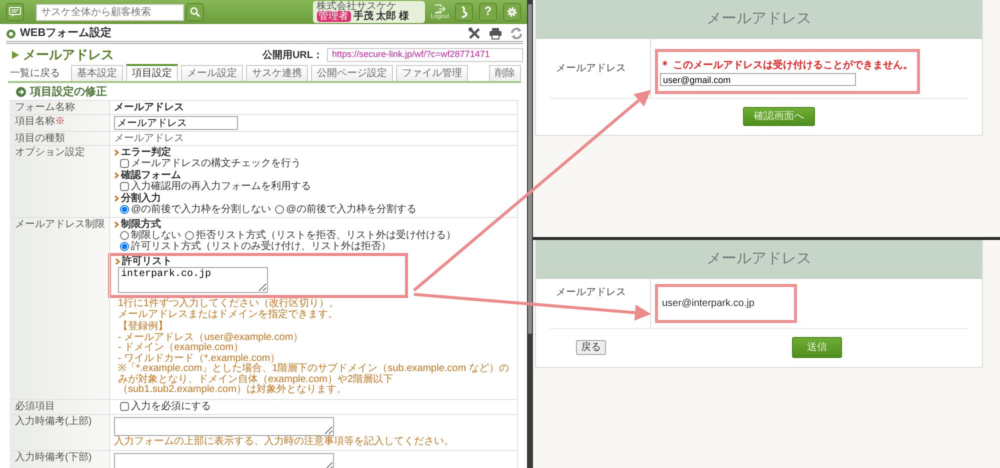 This screenshot has width=1000, height=468. Describe the element at coordinates (211, 337) in the screenshot. I see `help-text: - メールアドレス（user@example.com）` at that location.